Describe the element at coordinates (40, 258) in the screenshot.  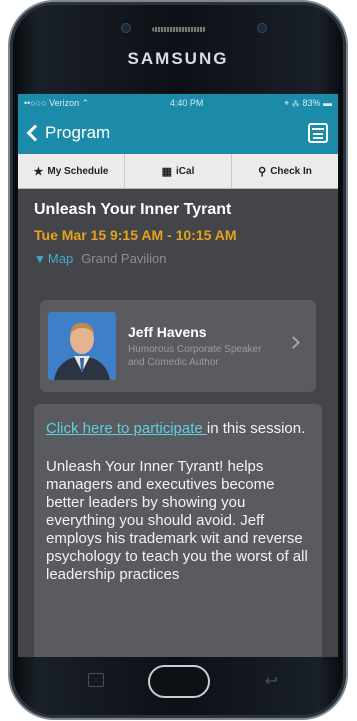
I see `map-pin-icon: ▼` at that location.